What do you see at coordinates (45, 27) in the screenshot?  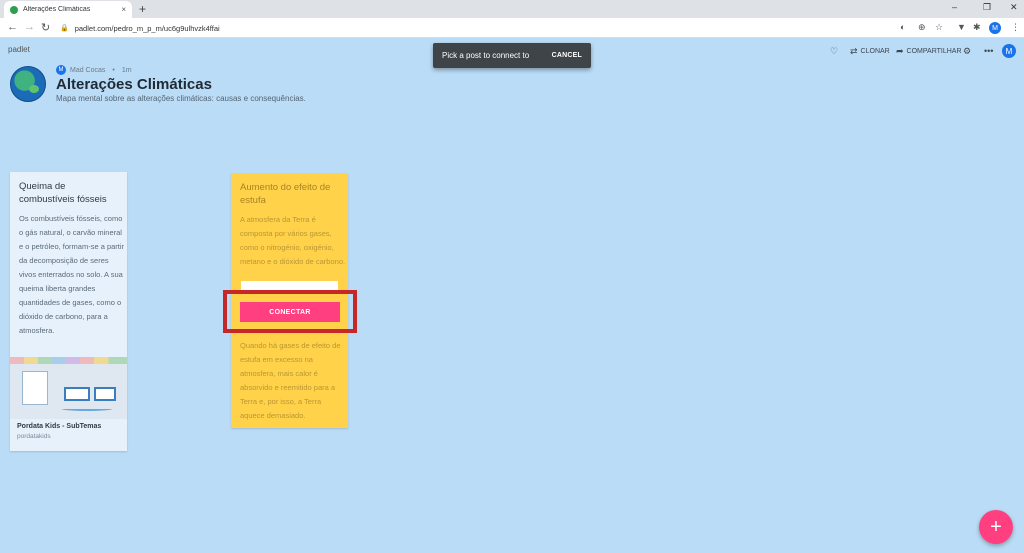 I see `reload-icon: ↻` at bounding box center [45, 27].